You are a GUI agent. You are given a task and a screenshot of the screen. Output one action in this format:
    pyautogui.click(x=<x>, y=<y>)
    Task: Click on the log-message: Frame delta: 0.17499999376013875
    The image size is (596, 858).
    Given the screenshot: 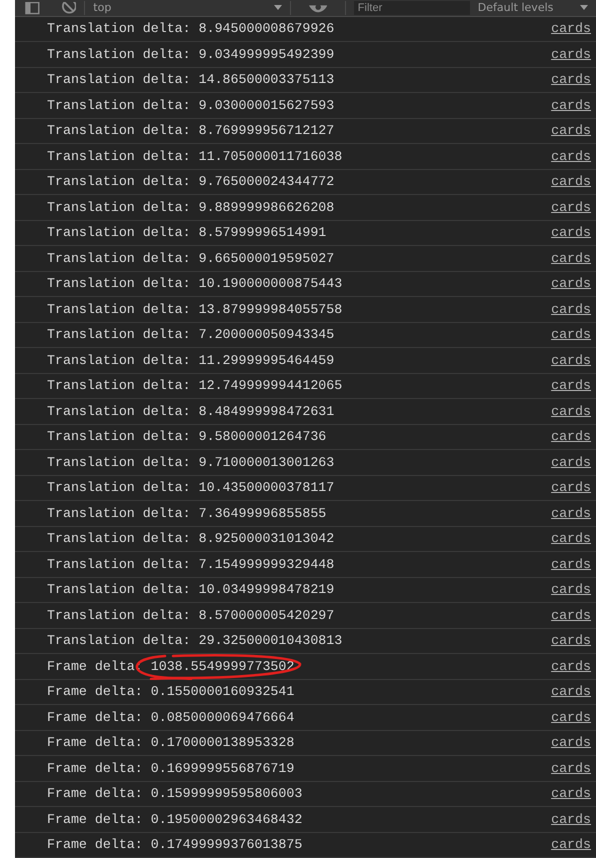 What is the action you would take?
    pyautogui.click(x=174, y=844)
    